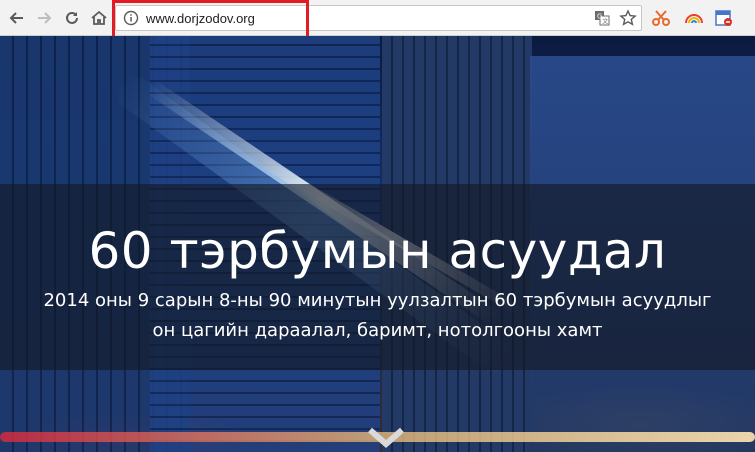 The image size is (755, 452). What do you see at coordinates (377, 251) in the screenshot?
I see `hero-title: 60 тэрбумын асуудал` at bounding box center [377, 251].